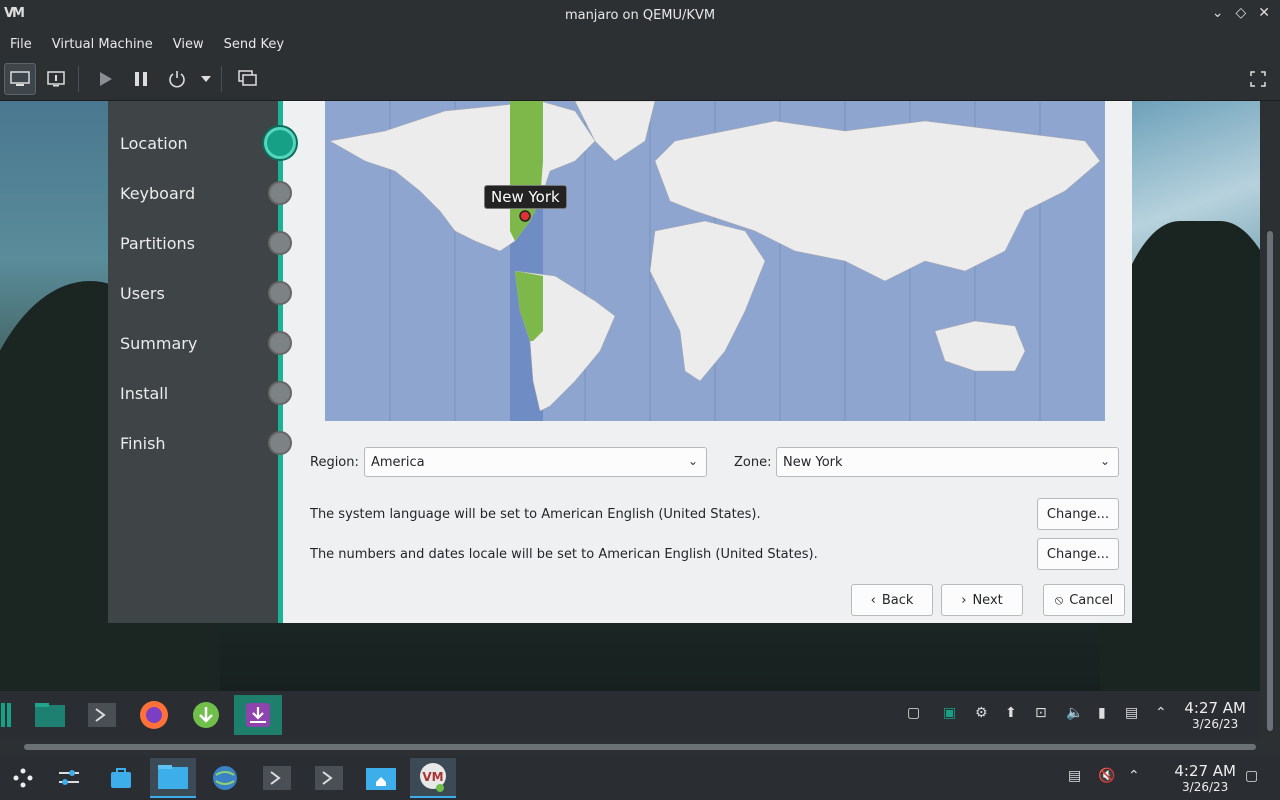 The image size is (1280, 800). I want to click on menu-virtual-machine: Virtual Machine, so click(102, 44).